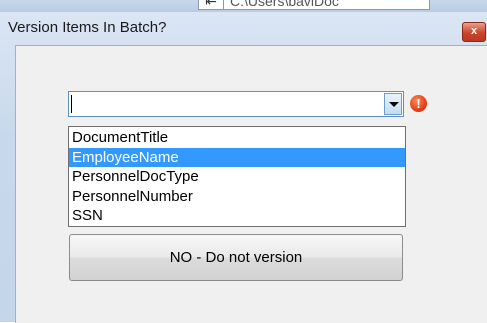  What do you see at coordinates (237, 216) in the screenshot?
I see `dropdown-item-ssn: SSN` at bounding box center [237, 216].